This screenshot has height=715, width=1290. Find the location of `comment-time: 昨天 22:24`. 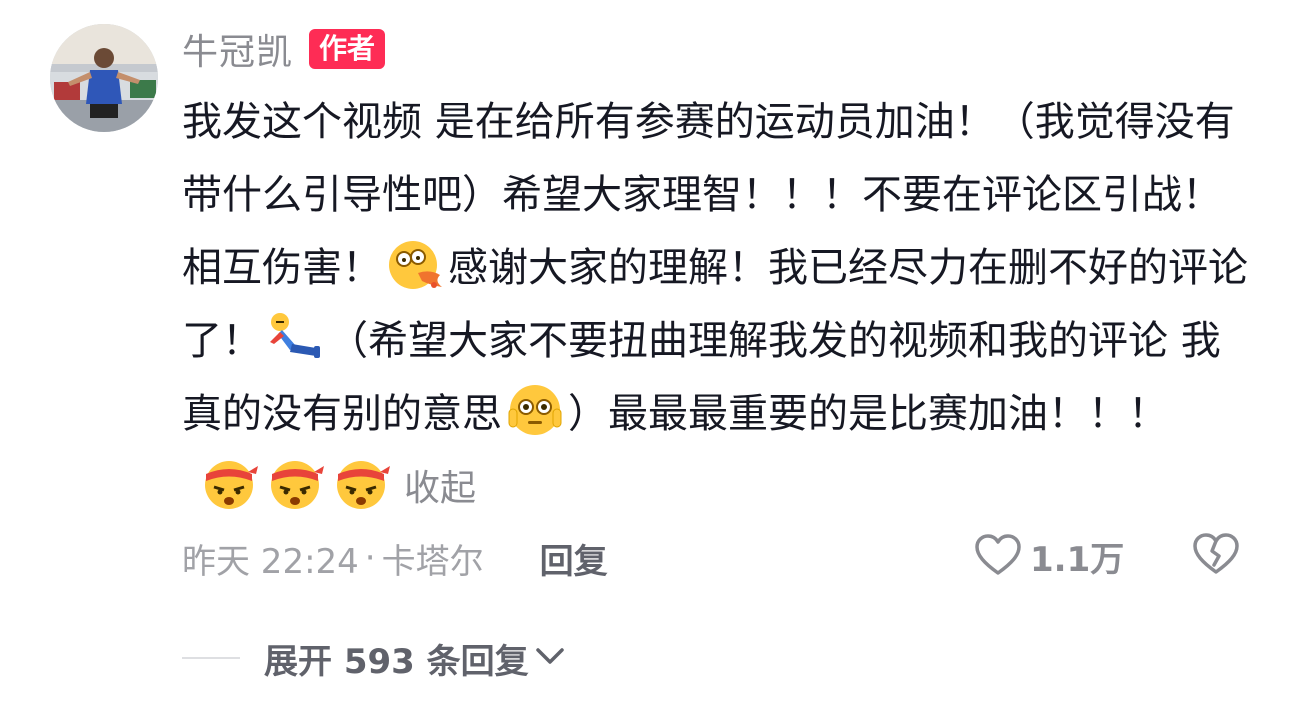

comment-time: 昨天 22:24 is located at coordinates (270, 561).